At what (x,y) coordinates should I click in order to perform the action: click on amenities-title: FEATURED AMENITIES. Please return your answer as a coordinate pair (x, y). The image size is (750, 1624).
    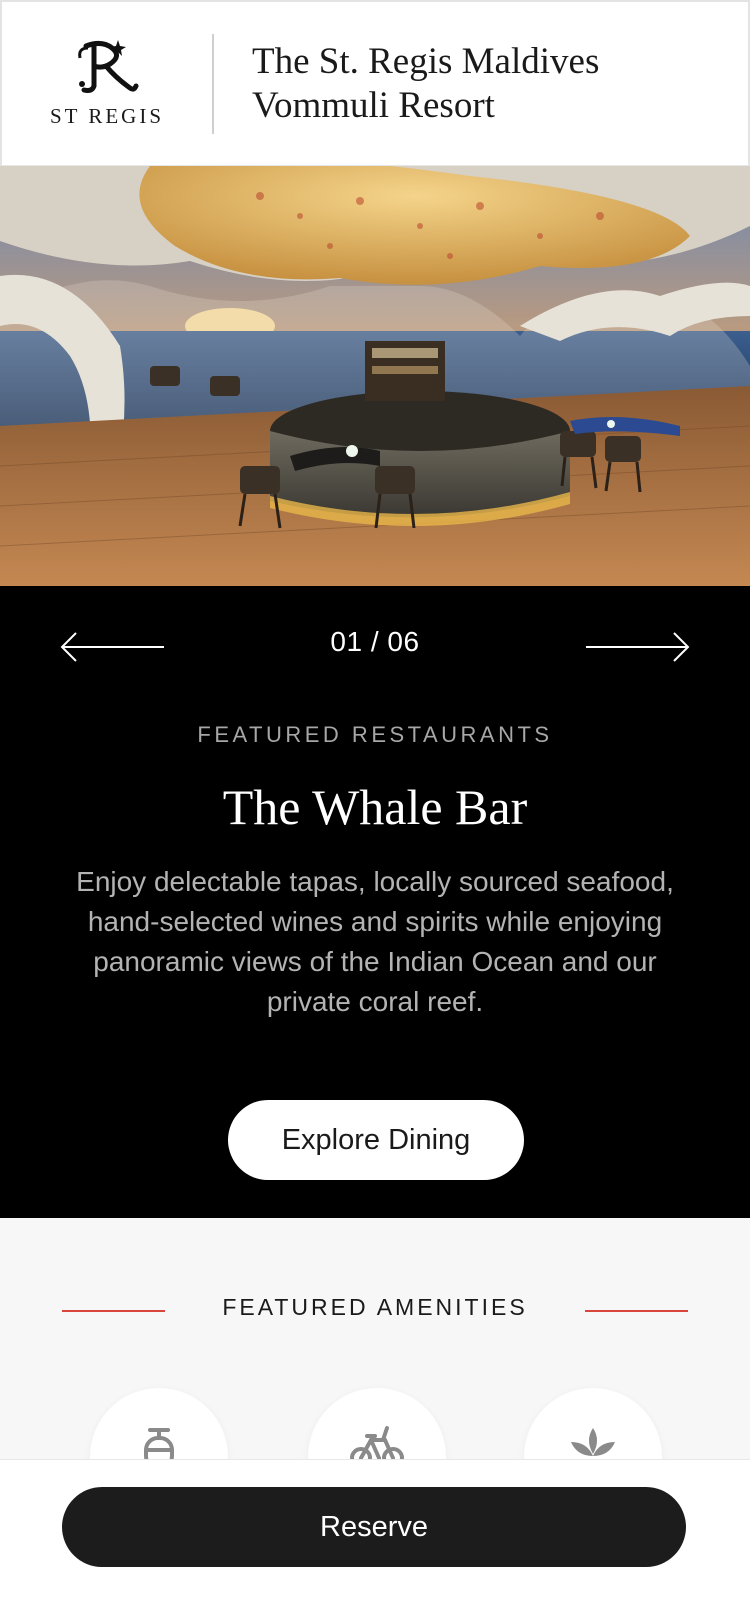
    Looking at the image, I should click on (375, 1307).